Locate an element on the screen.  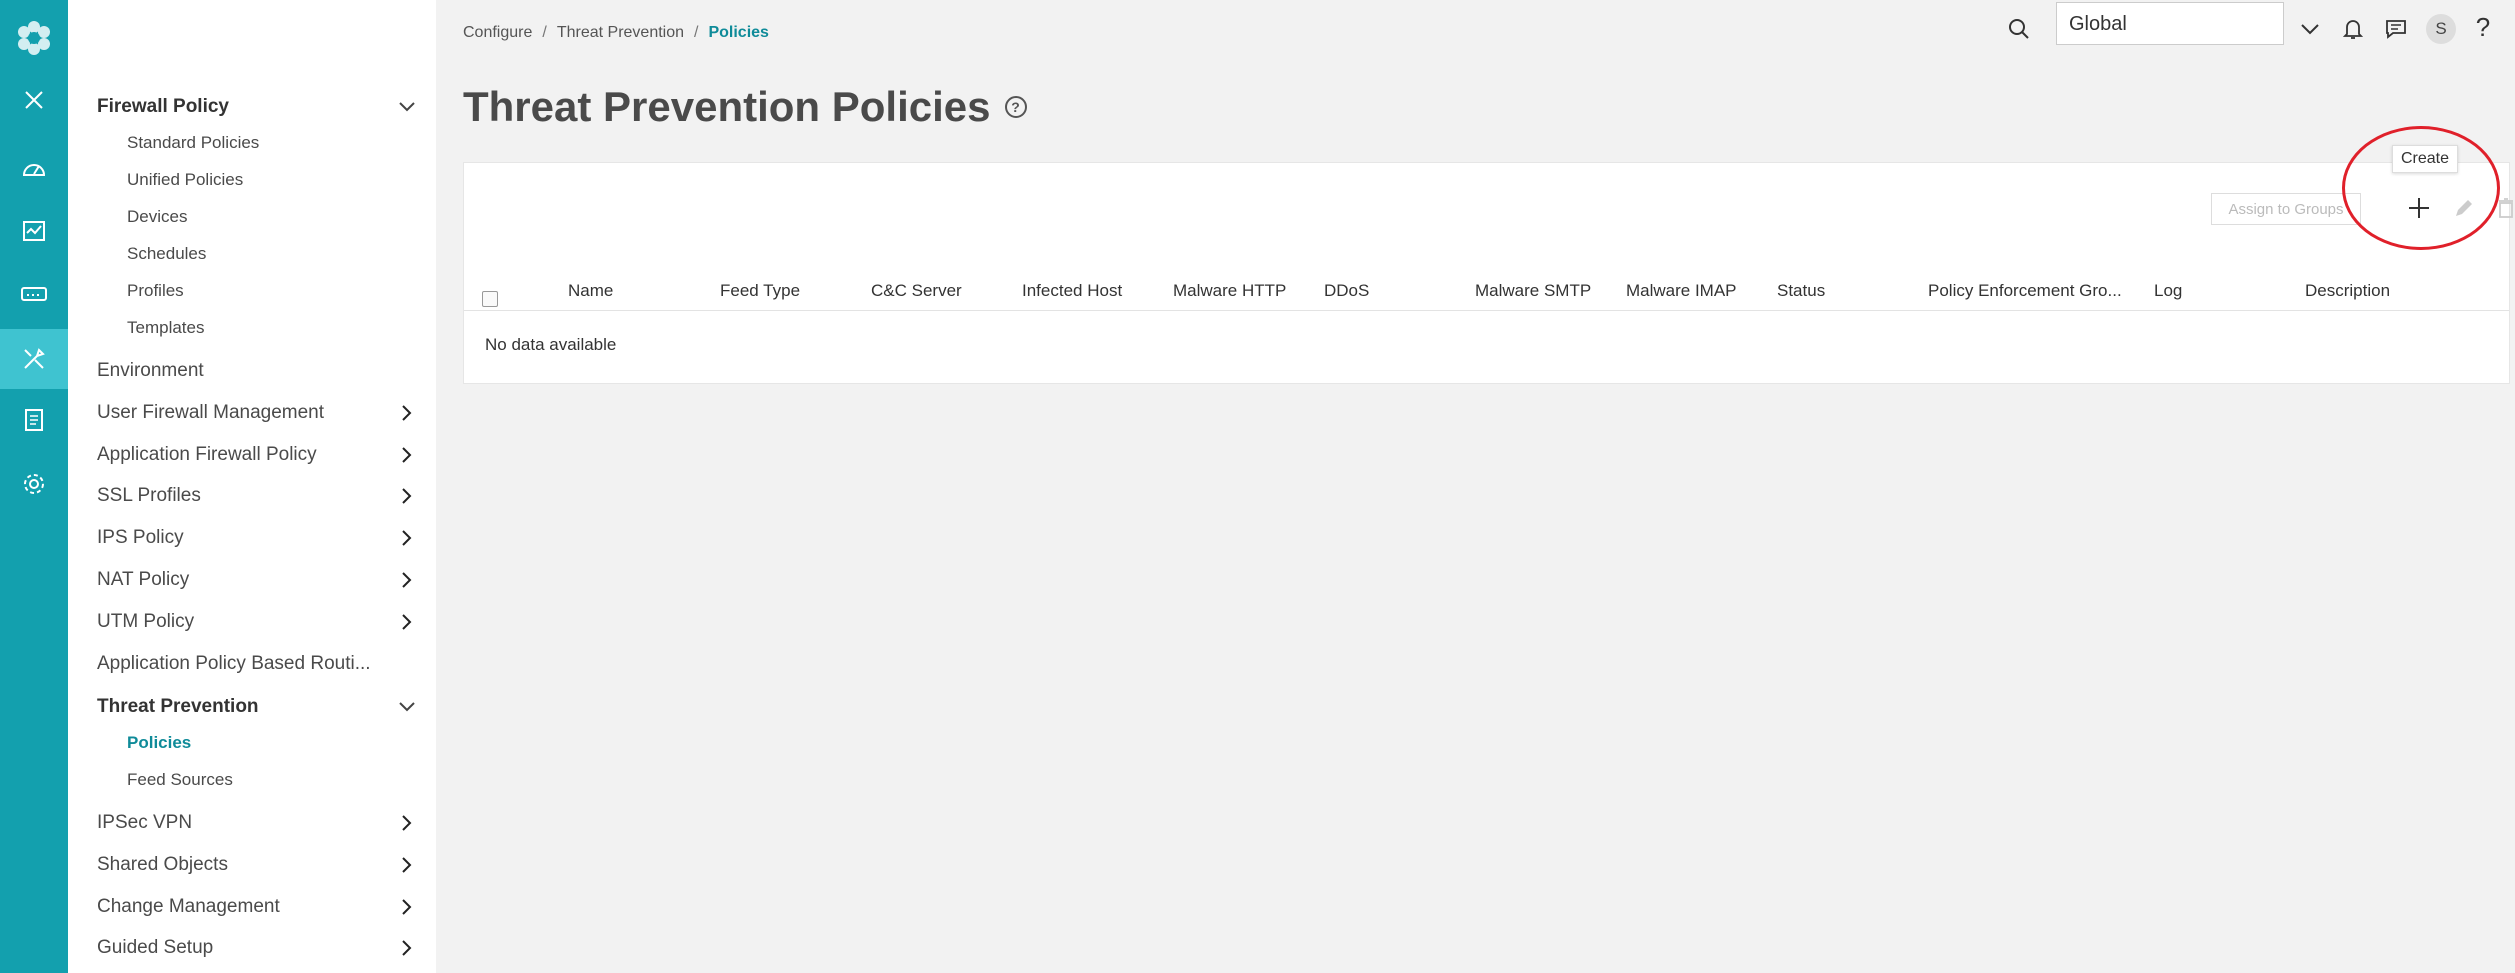
logo-icon is located at coordinates (34, 38).